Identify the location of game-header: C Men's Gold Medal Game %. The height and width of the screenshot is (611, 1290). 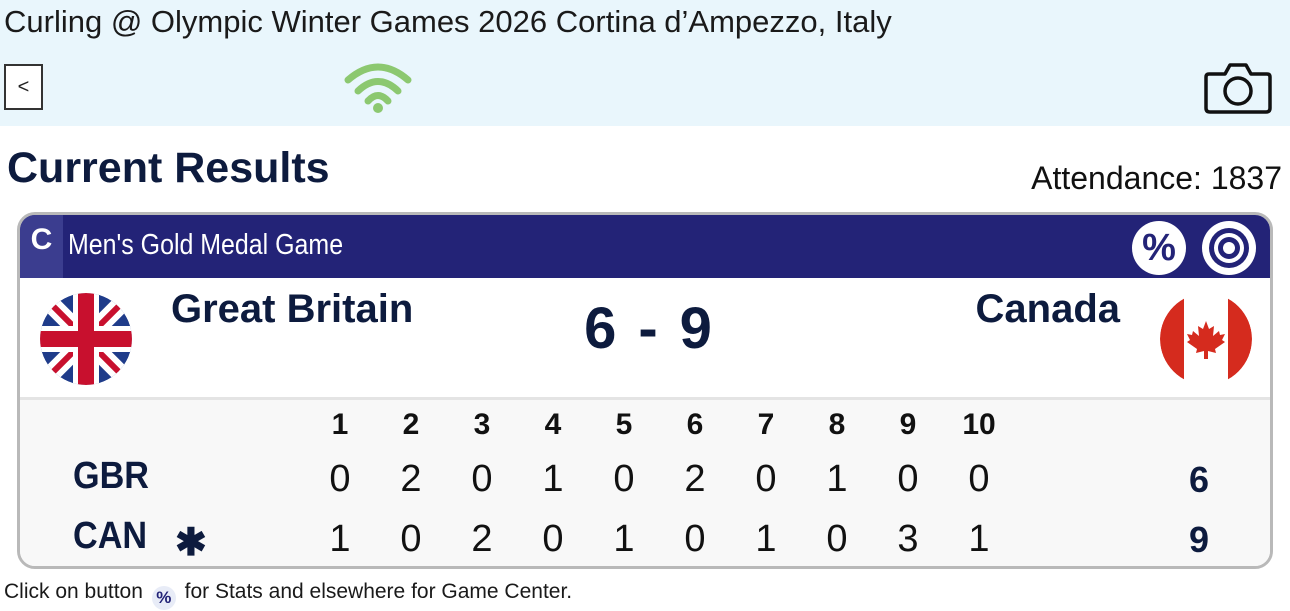
(645, 246).